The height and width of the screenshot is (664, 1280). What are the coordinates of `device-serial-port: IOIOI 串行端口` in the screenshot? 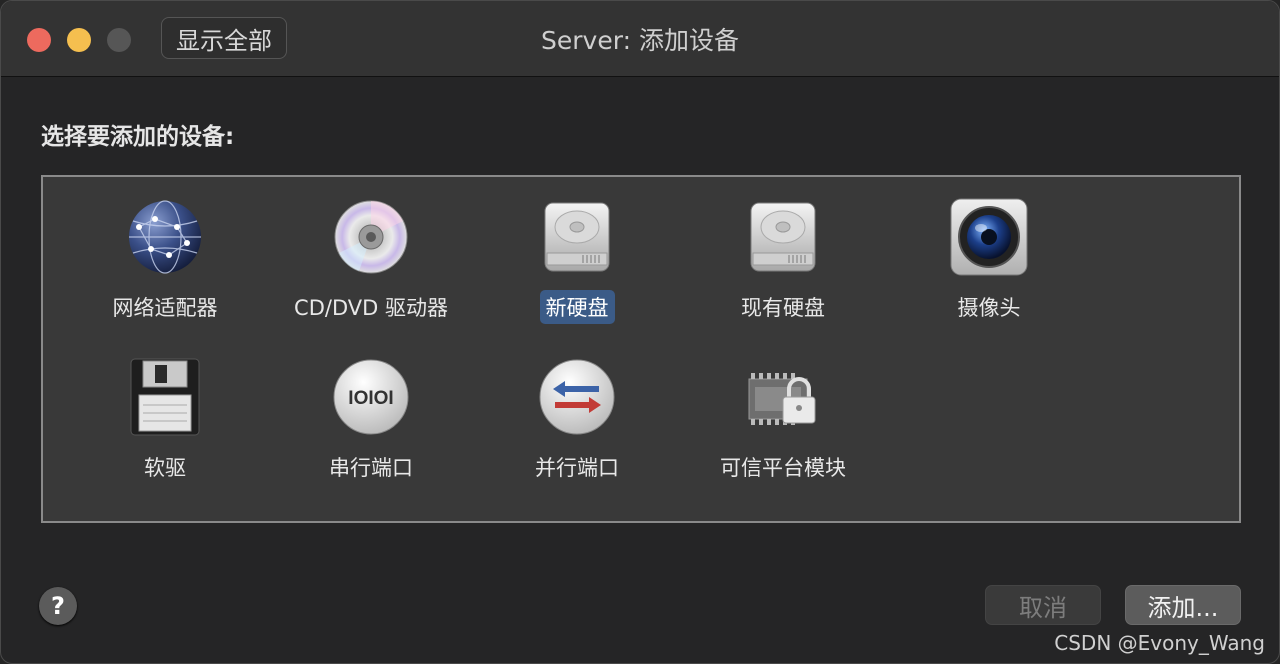 It's located at (371, 420).